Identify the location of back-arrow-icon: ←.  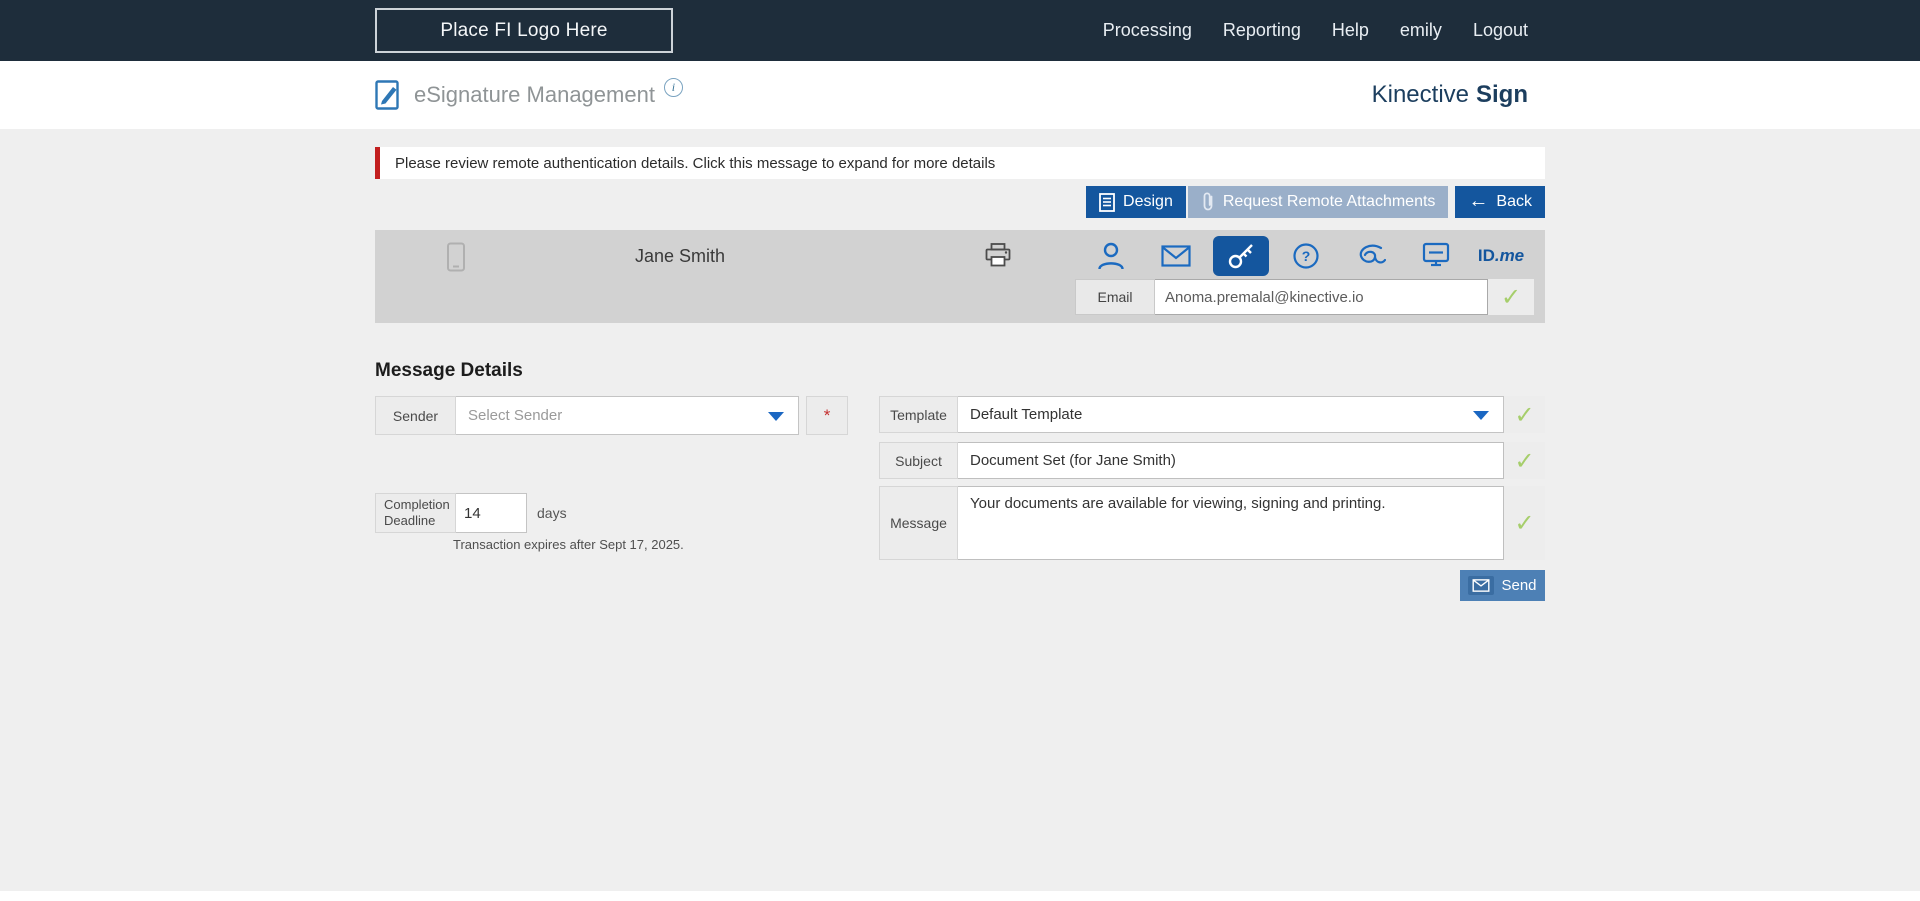
(1478, 201).